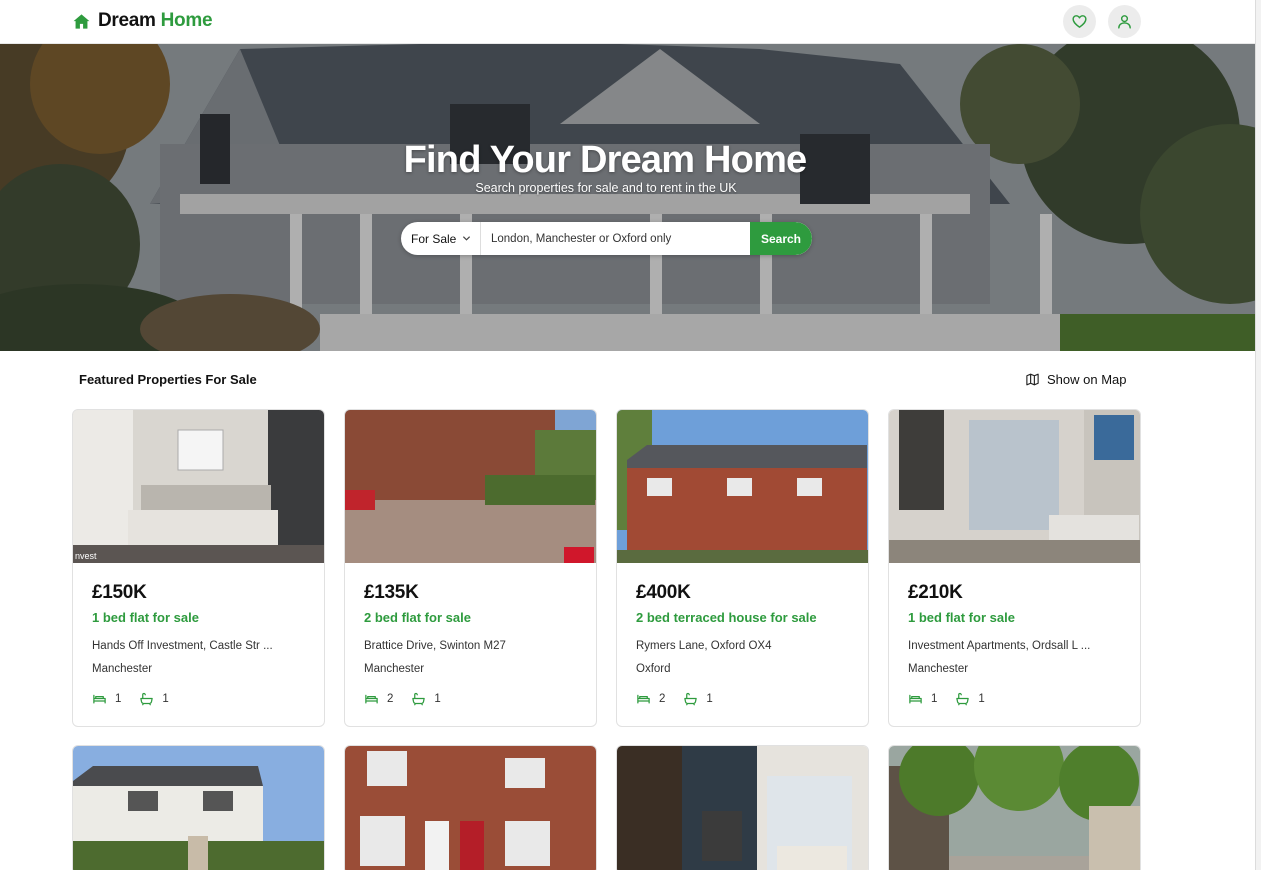  Describe the element at coordinates (1258, 435) in the screenshot. I see `scrollbar-track` at that location.